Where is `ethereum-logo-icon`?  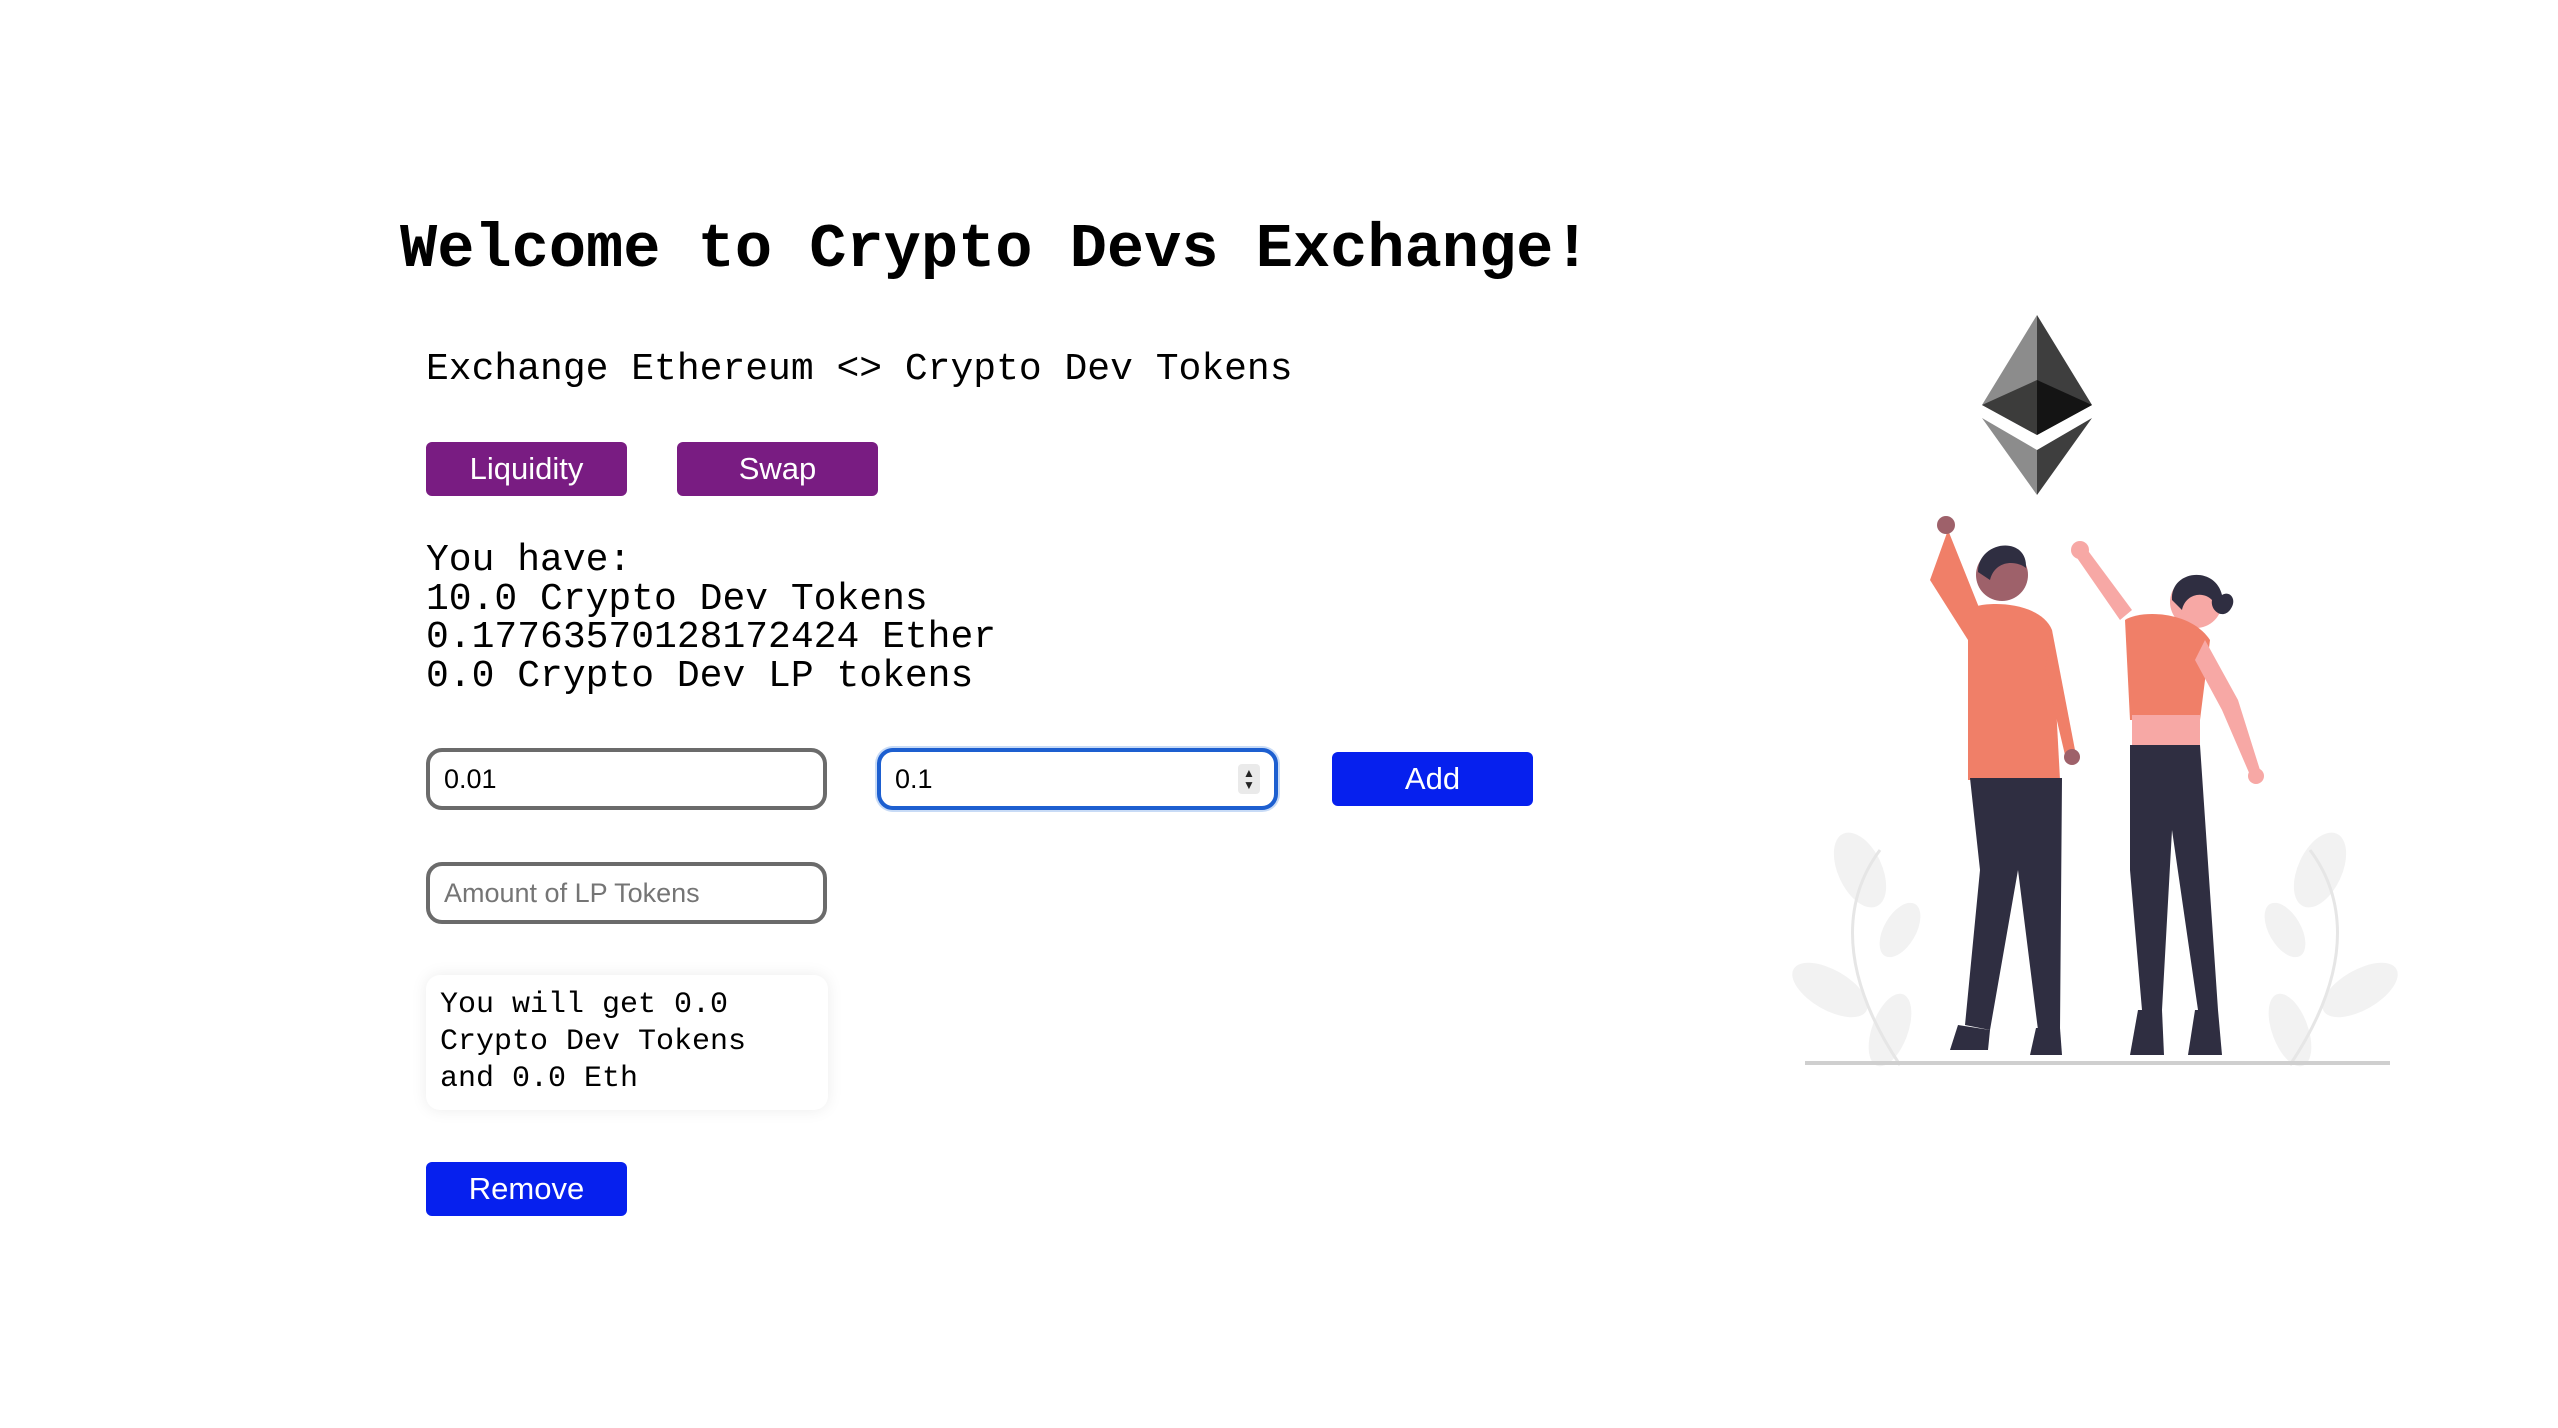
ethereum-logo-icon is located at coordinates (2037, 405).